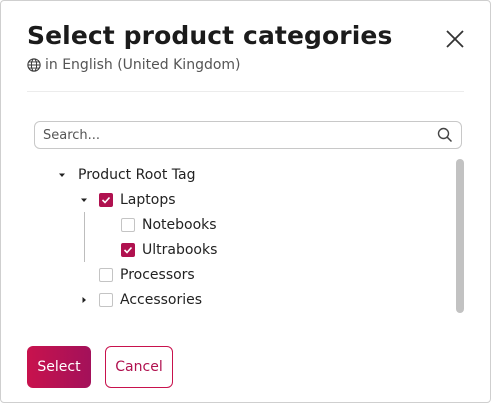  I want to click on header-divider, so click(245, 91).